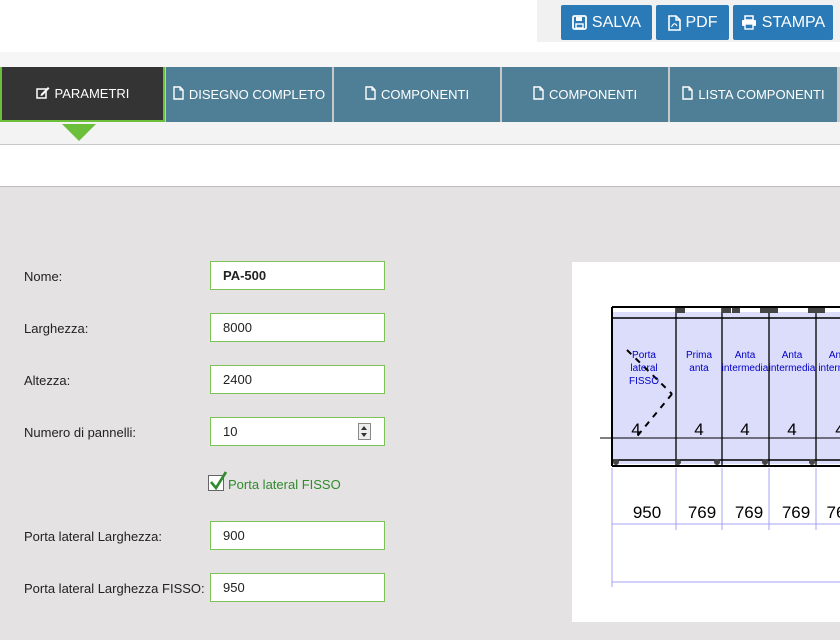  What do you see at coordinates (92, 93) in the screenshot?
I see `tab-label: PARAMETRI` at bounding box center [92, 93].